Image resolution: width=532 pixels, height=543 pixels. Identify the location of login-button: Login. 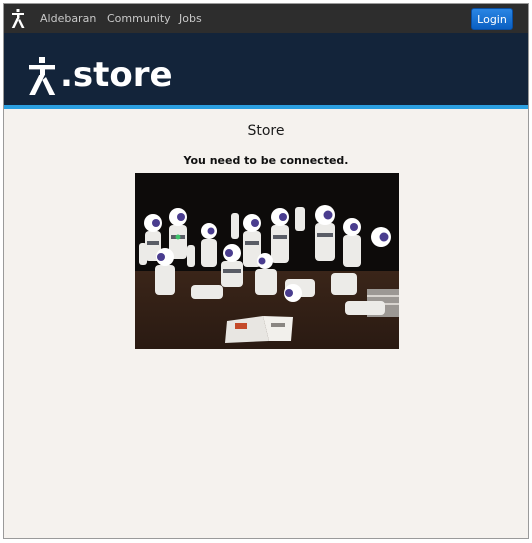
(492, 19).